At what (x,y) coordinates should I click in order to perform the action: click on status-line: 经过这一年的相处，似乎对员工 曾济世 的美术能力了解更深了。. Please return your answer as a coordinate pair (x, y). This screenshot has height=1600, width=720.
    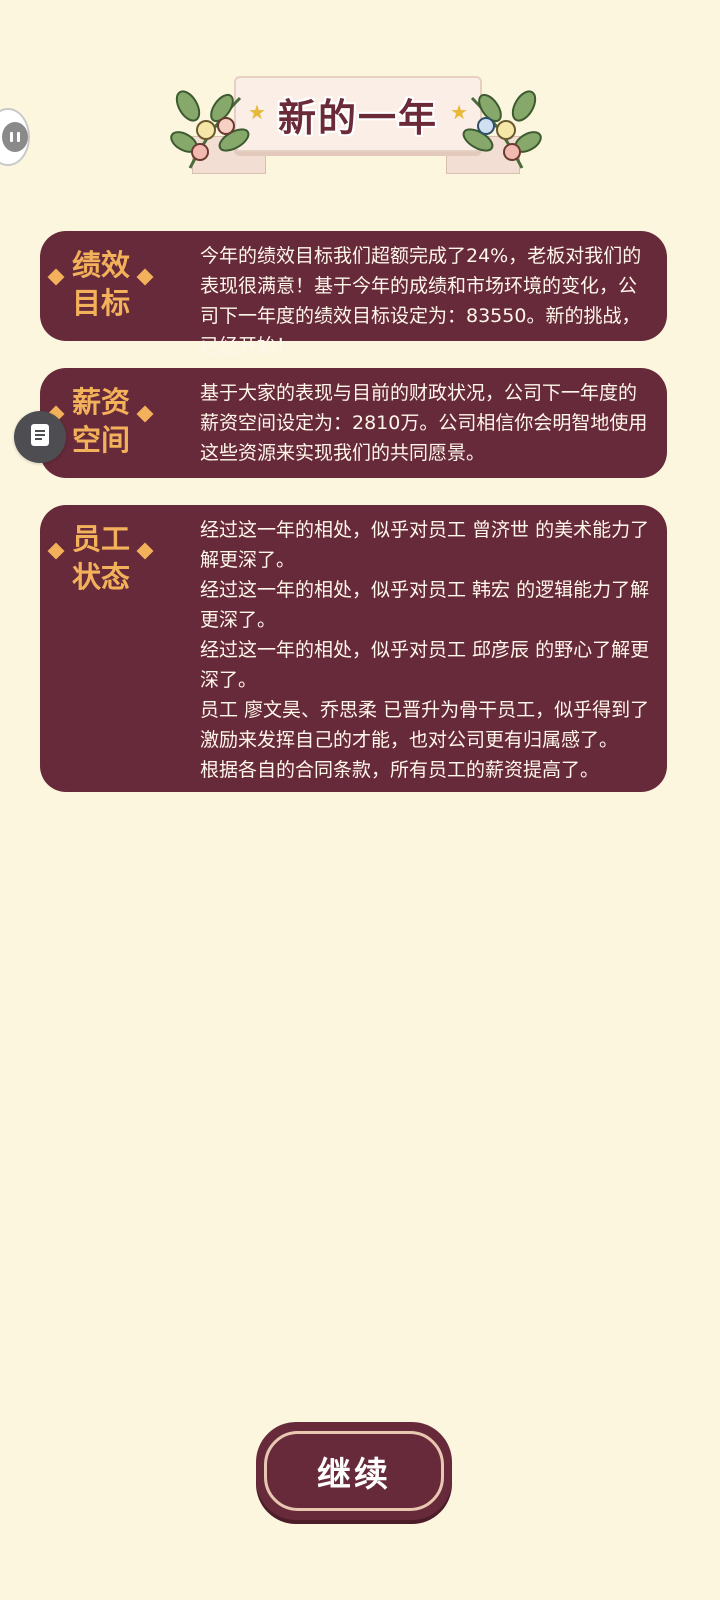
    Looking at the image, I should click on (425, 545).